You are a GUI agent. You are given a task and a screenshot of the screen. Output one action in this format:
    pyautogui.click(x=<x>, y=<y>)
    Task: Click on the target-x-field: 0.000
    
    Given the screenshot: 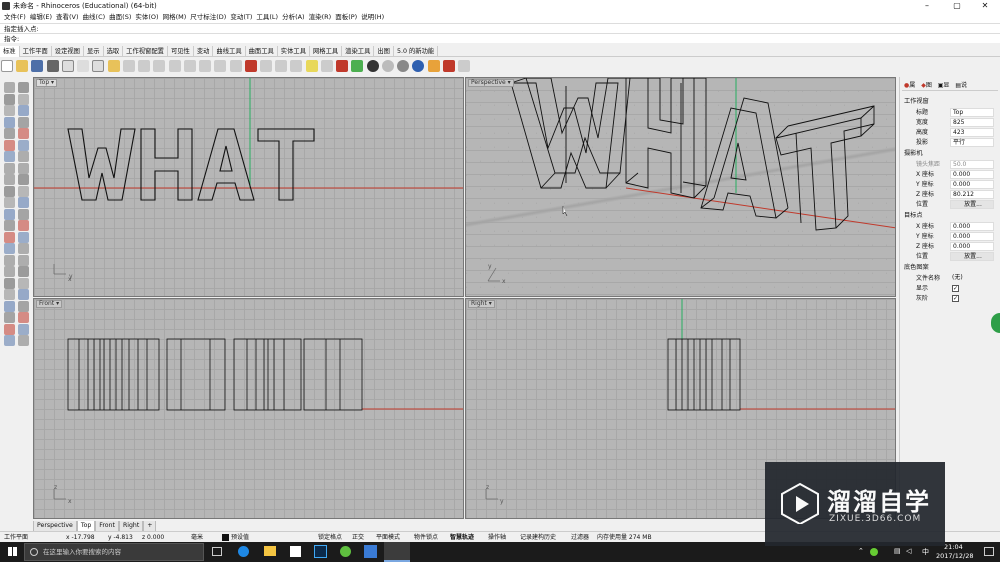 What is the action you would take?
    pyautogui.click(x=972, y=226)
    